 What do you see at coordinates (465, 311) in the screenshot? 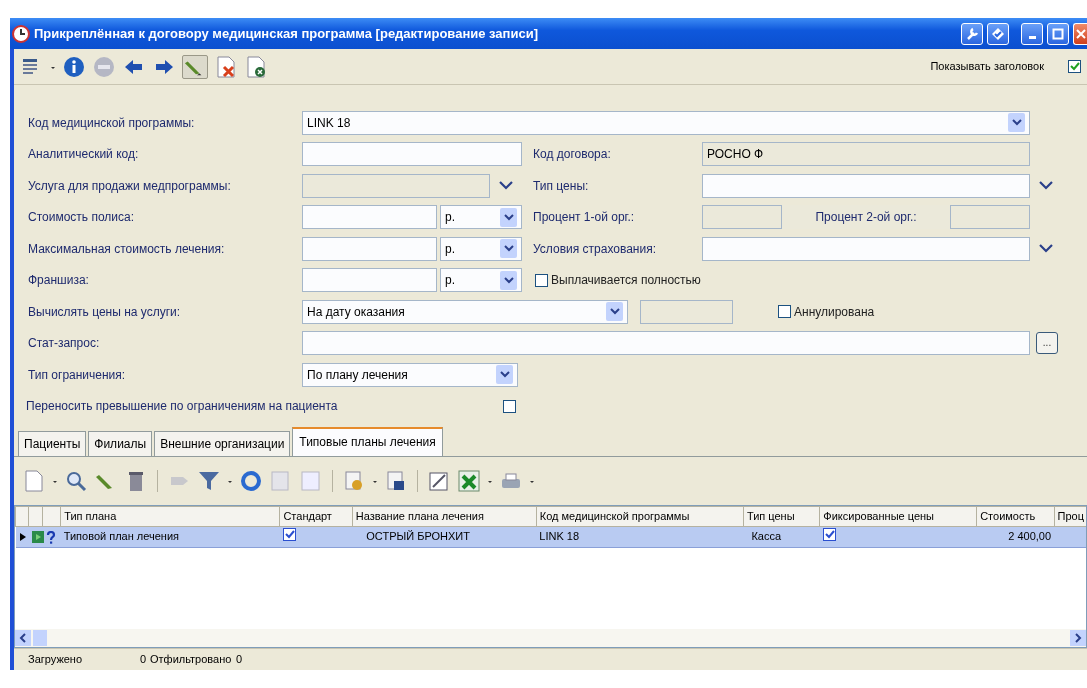
I see `dropdown-field: На дату оказания` at bounding box center [465, 311].